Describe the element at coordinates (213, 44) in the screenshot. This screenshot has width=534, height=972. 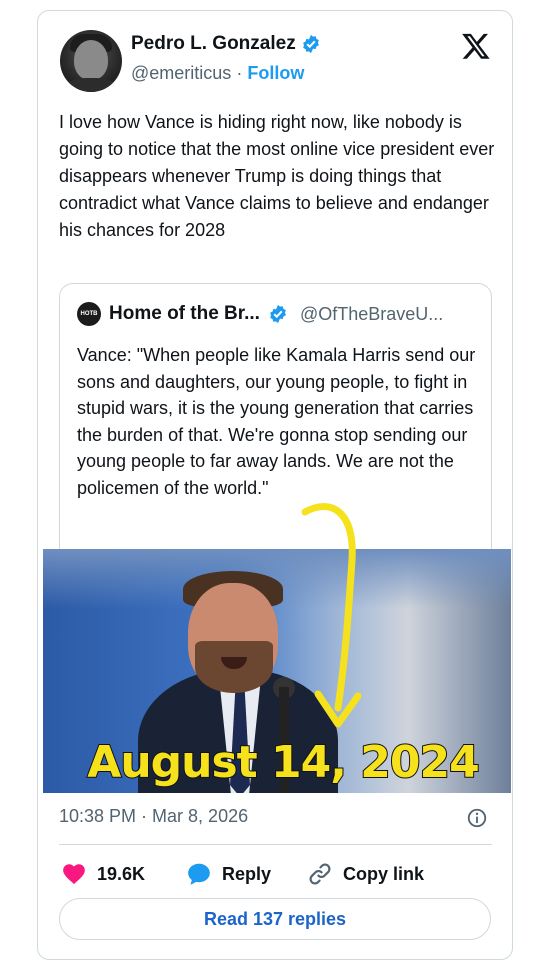
I see `author-name: Pedro L. Gonzalez` at that location.